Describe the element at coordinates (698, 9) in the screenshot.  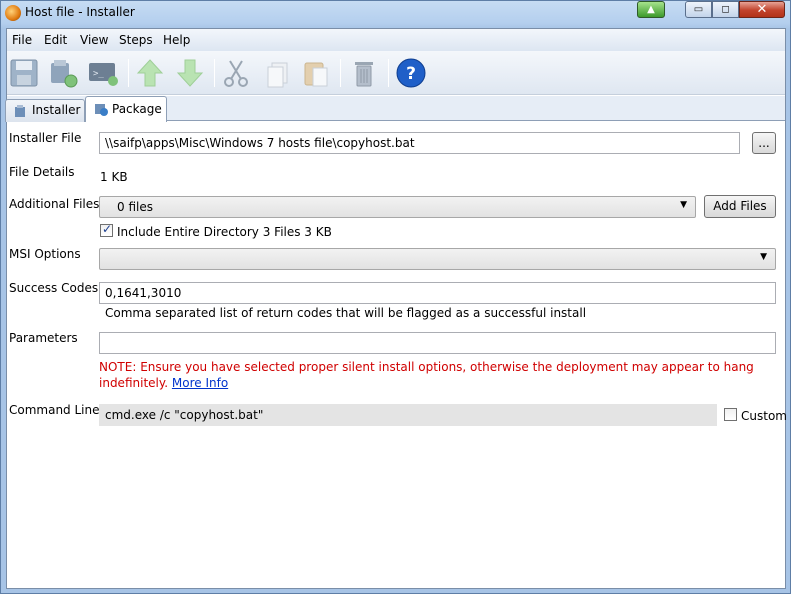
I see `minimize-button: ▭` at that location.